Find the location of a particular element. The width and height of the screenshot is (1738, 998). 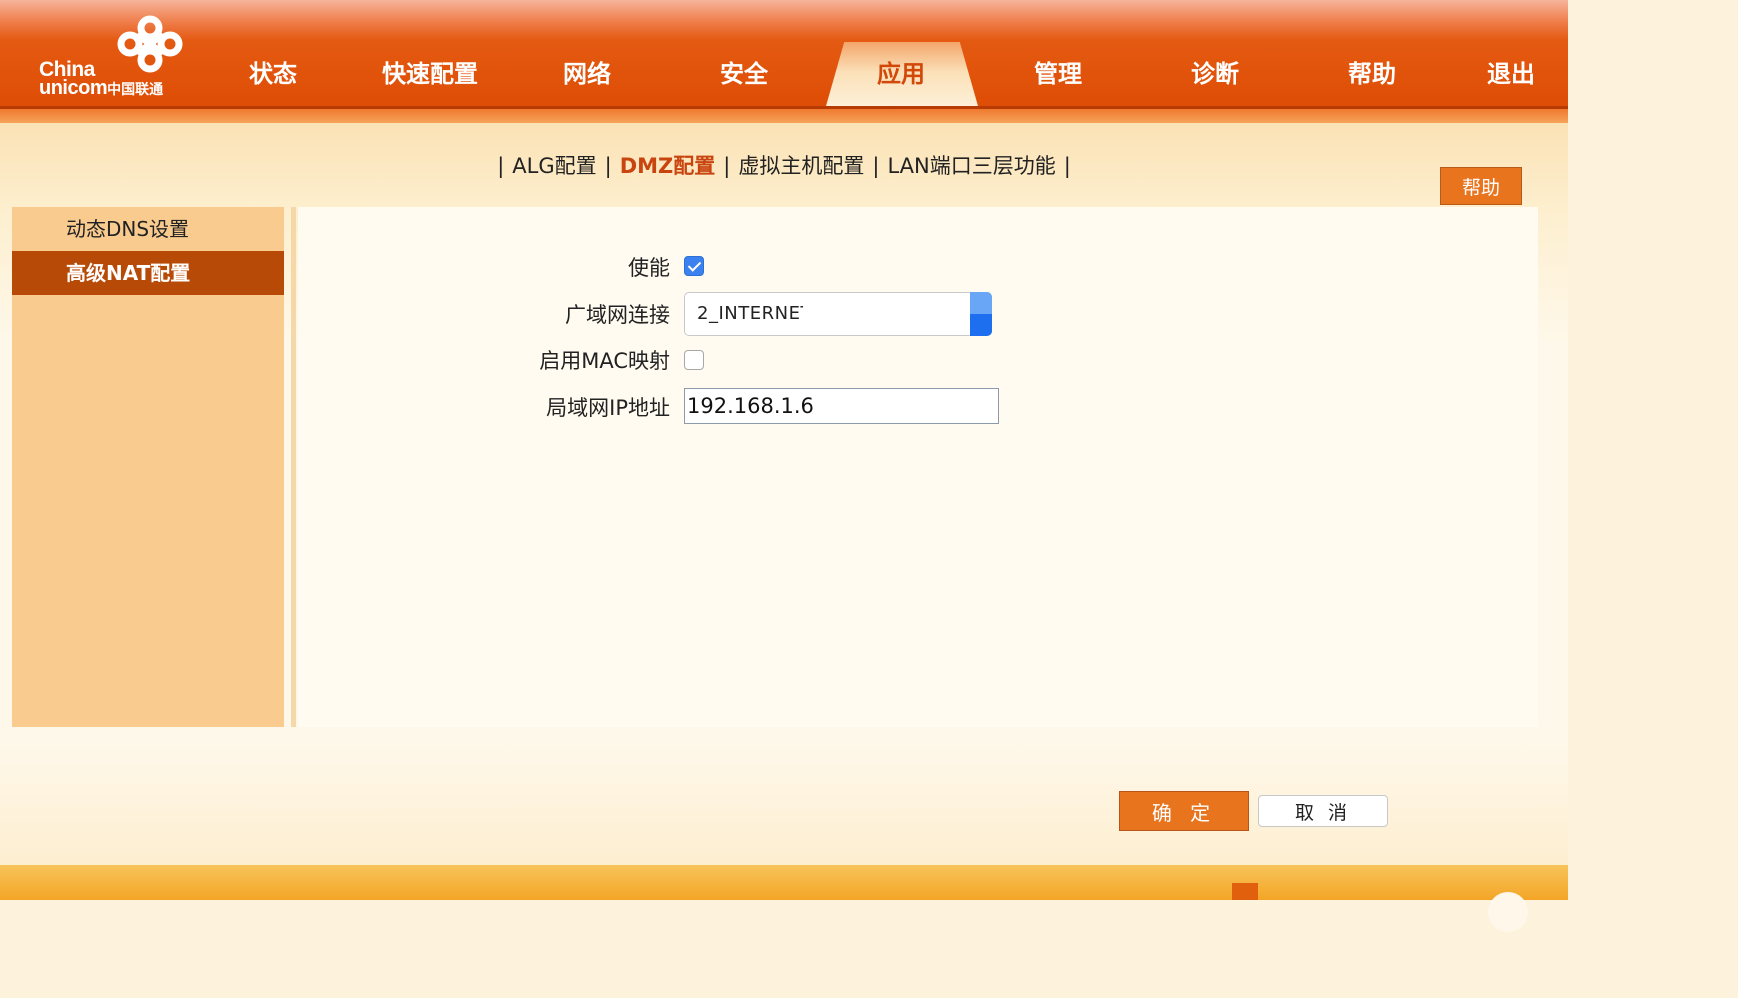

nav-diagnostics: 诊断 is located at coordinates (1215, 71).